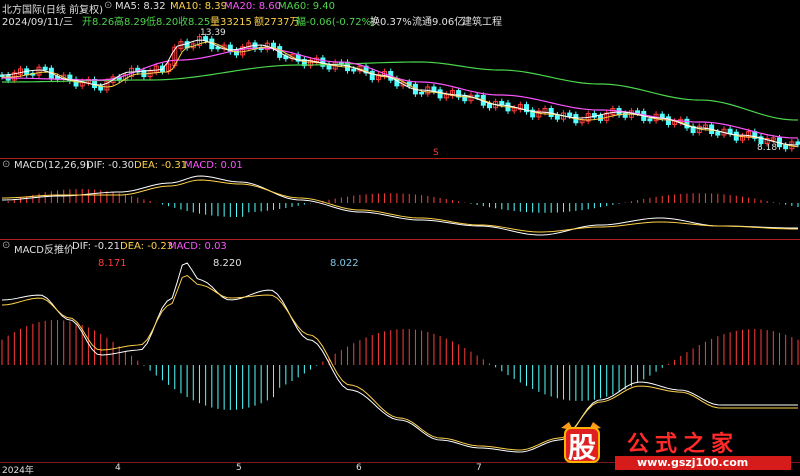 The width and height of the screenshot is (800, 476). I want to click on watermark-title: 公式之家, so click(683, 444).